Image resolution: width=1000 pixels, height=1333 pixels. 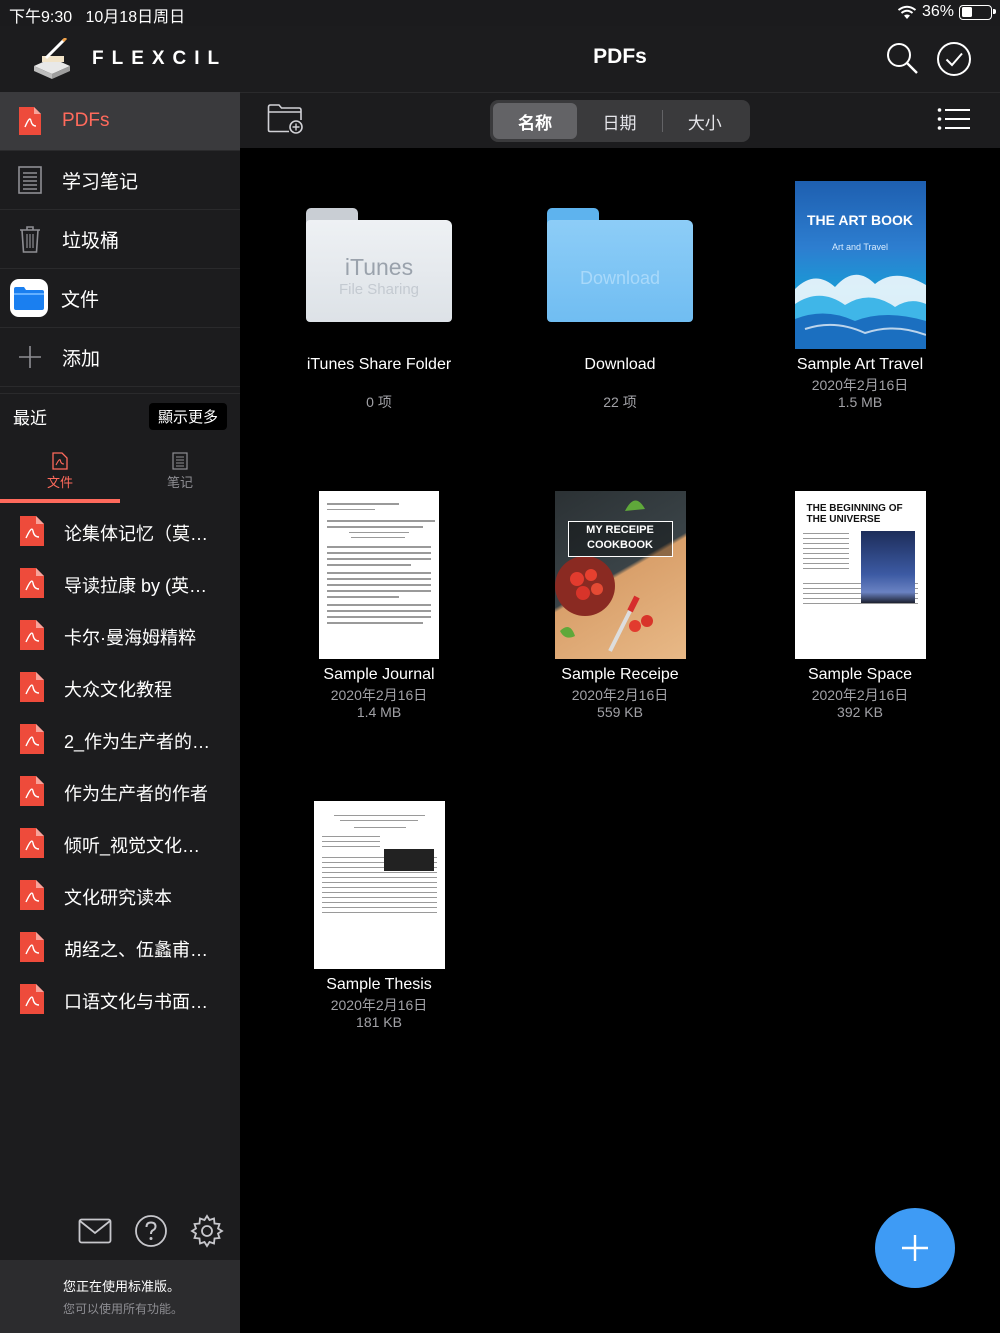 What do you see at coordinates (954, 59) in the screenshot?
I see `select-check-icon` at bounding box center [954, 59].